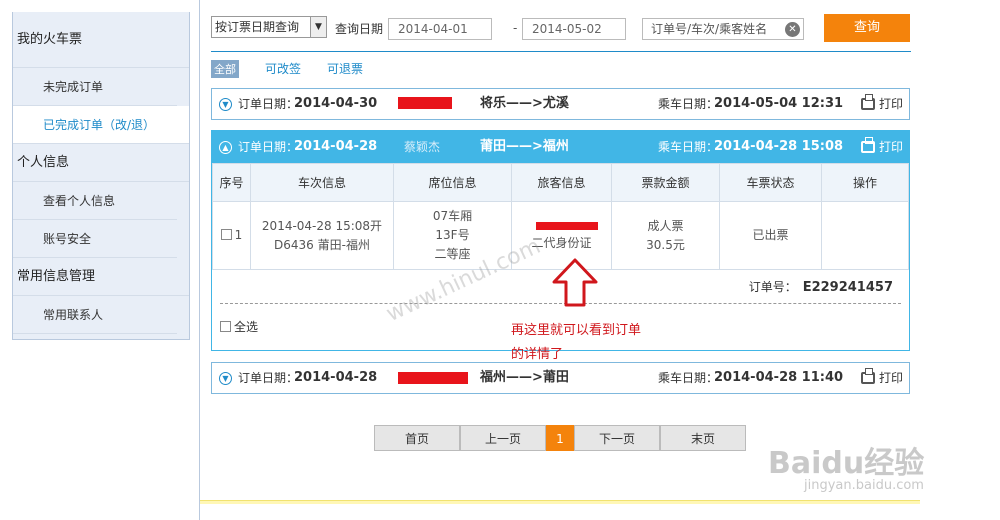 The image size is (1000, 520). Describe the element at coordinates (703, 438) in the screenshot. I see `page-last-button: 末页` at that location.